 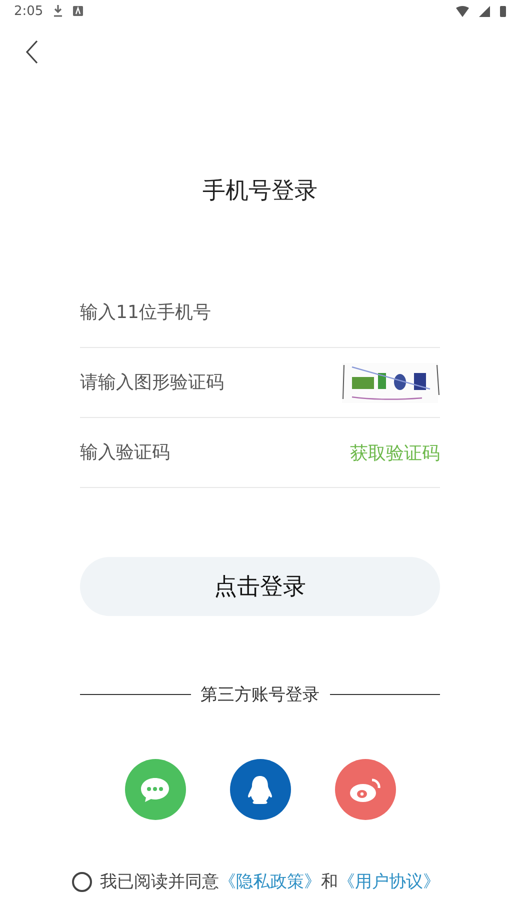 What do you see at coordinates (215, 452) in the screenshot?
I see `input-field: 输入验证码` at bounding box center [215, 452].